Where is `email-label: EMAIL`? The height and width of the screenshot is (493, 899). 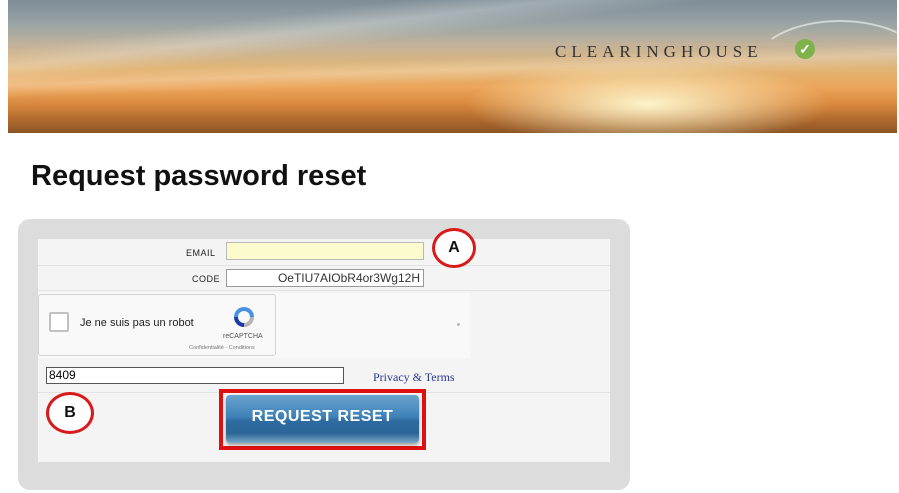
email-label: EMAIL is located at coordinates (201, 253).